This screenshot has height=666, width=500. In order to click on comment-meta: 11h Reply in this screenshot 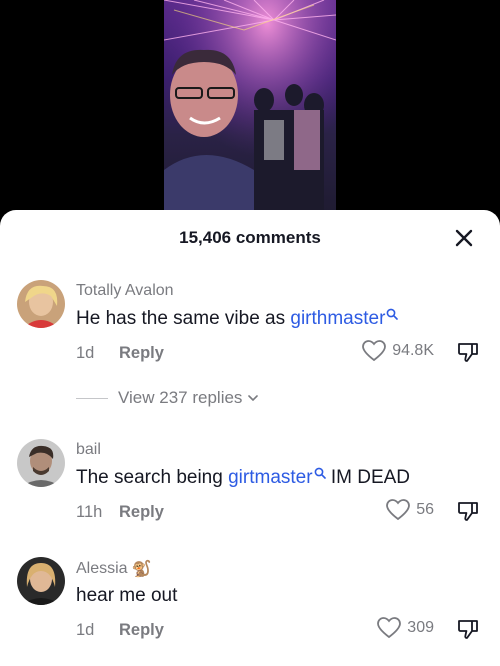, I will do `click(120, 512)`.